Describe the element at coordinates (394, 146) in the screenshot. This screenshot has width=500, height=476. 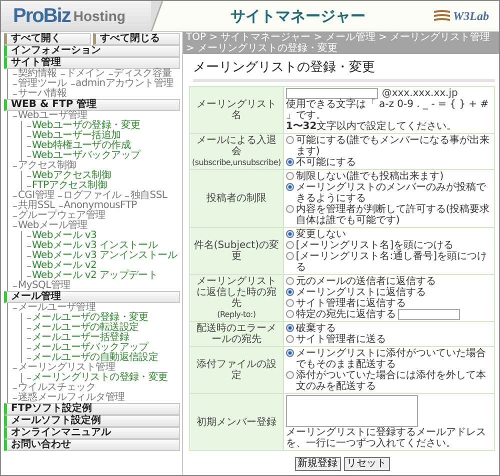
I see `radio-label: 可能にする(誰でもメンバーになる事が出来ます)` at that location.